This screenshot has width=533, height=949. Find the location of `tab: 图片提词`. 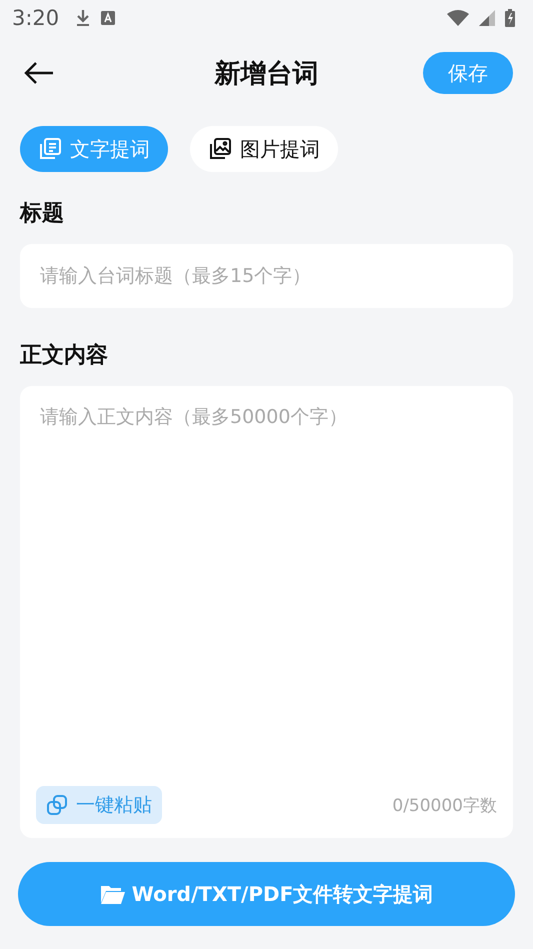

tab: 图片提词 is located at coordinates (264, 149).